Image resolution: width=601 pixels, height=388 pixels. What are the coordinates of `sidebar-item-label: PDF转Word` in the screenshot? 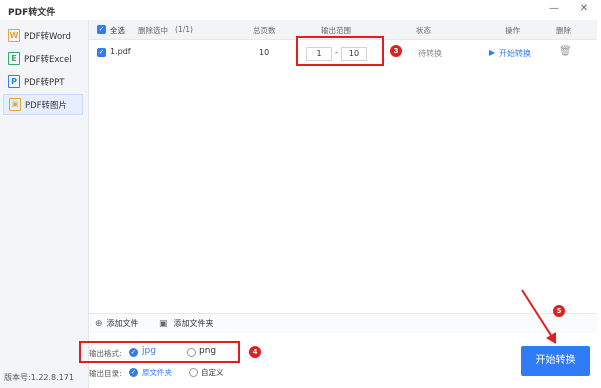 It's located at (47, 36).